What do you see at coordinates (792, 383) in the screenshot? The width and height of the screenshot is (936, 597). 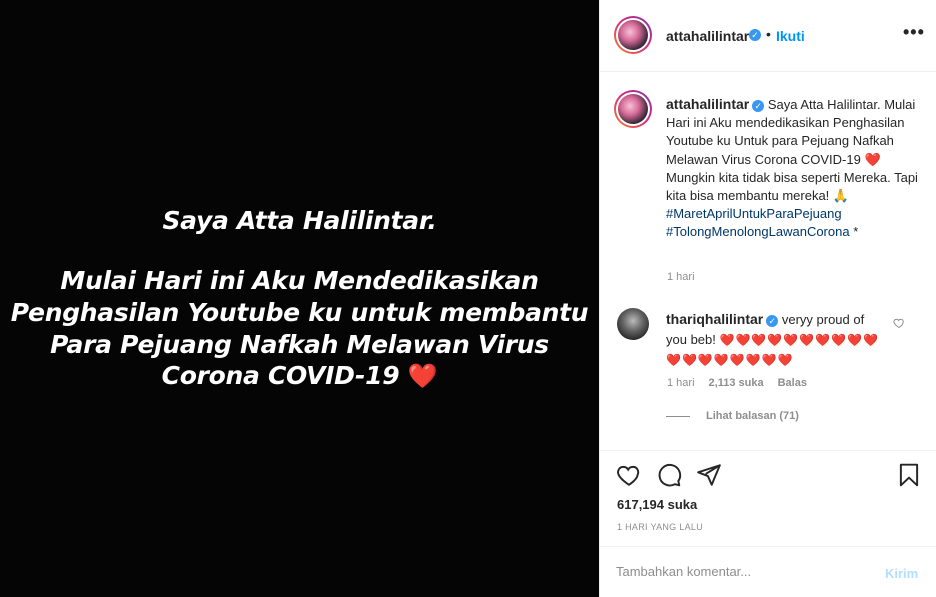 I see `reply-button: Balas` at bounding box center [792, 383].